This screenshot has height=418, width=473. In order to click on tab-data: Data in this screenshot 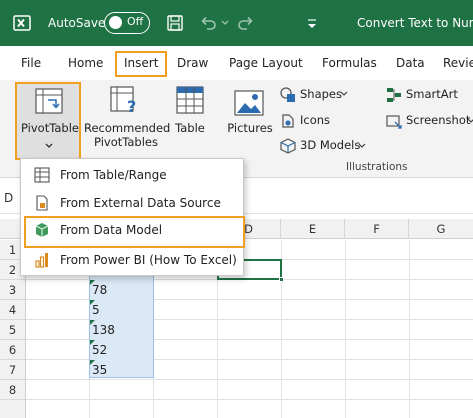, I will do `click(410, 63)`.